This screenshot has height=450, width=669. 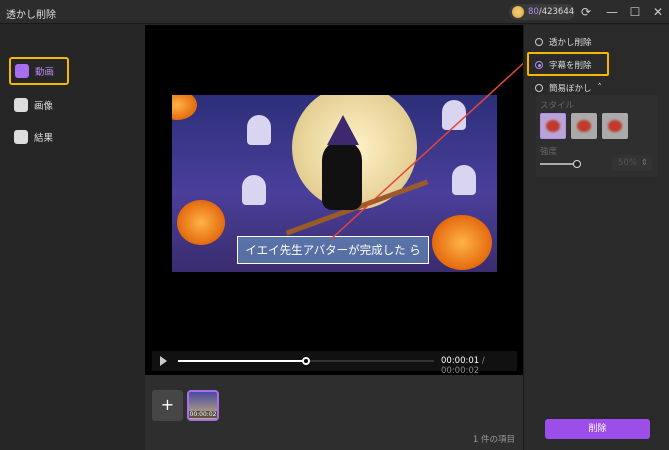 I want to click on progress-thumb, so click(x=306, y=361).